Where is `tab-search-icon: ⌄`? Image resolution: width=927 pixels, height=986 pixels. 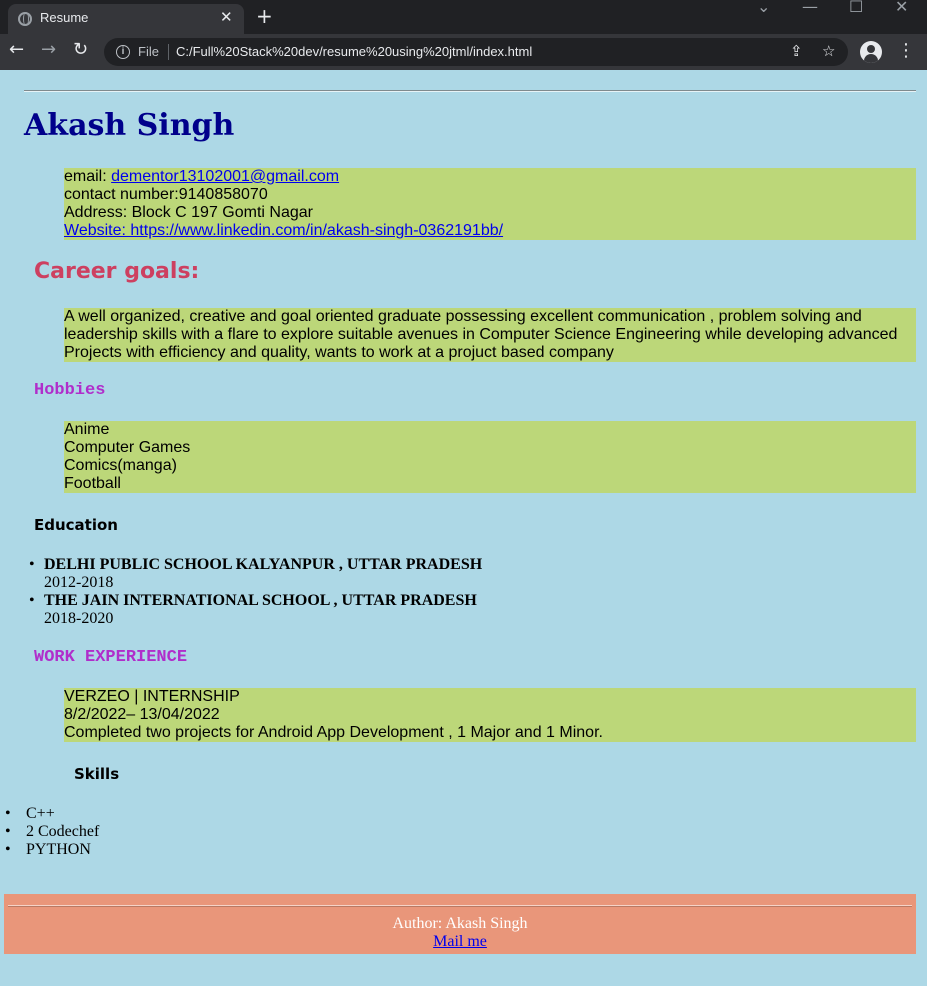 tab-search-icon: ⌄ is located at coordinates (763, 8).